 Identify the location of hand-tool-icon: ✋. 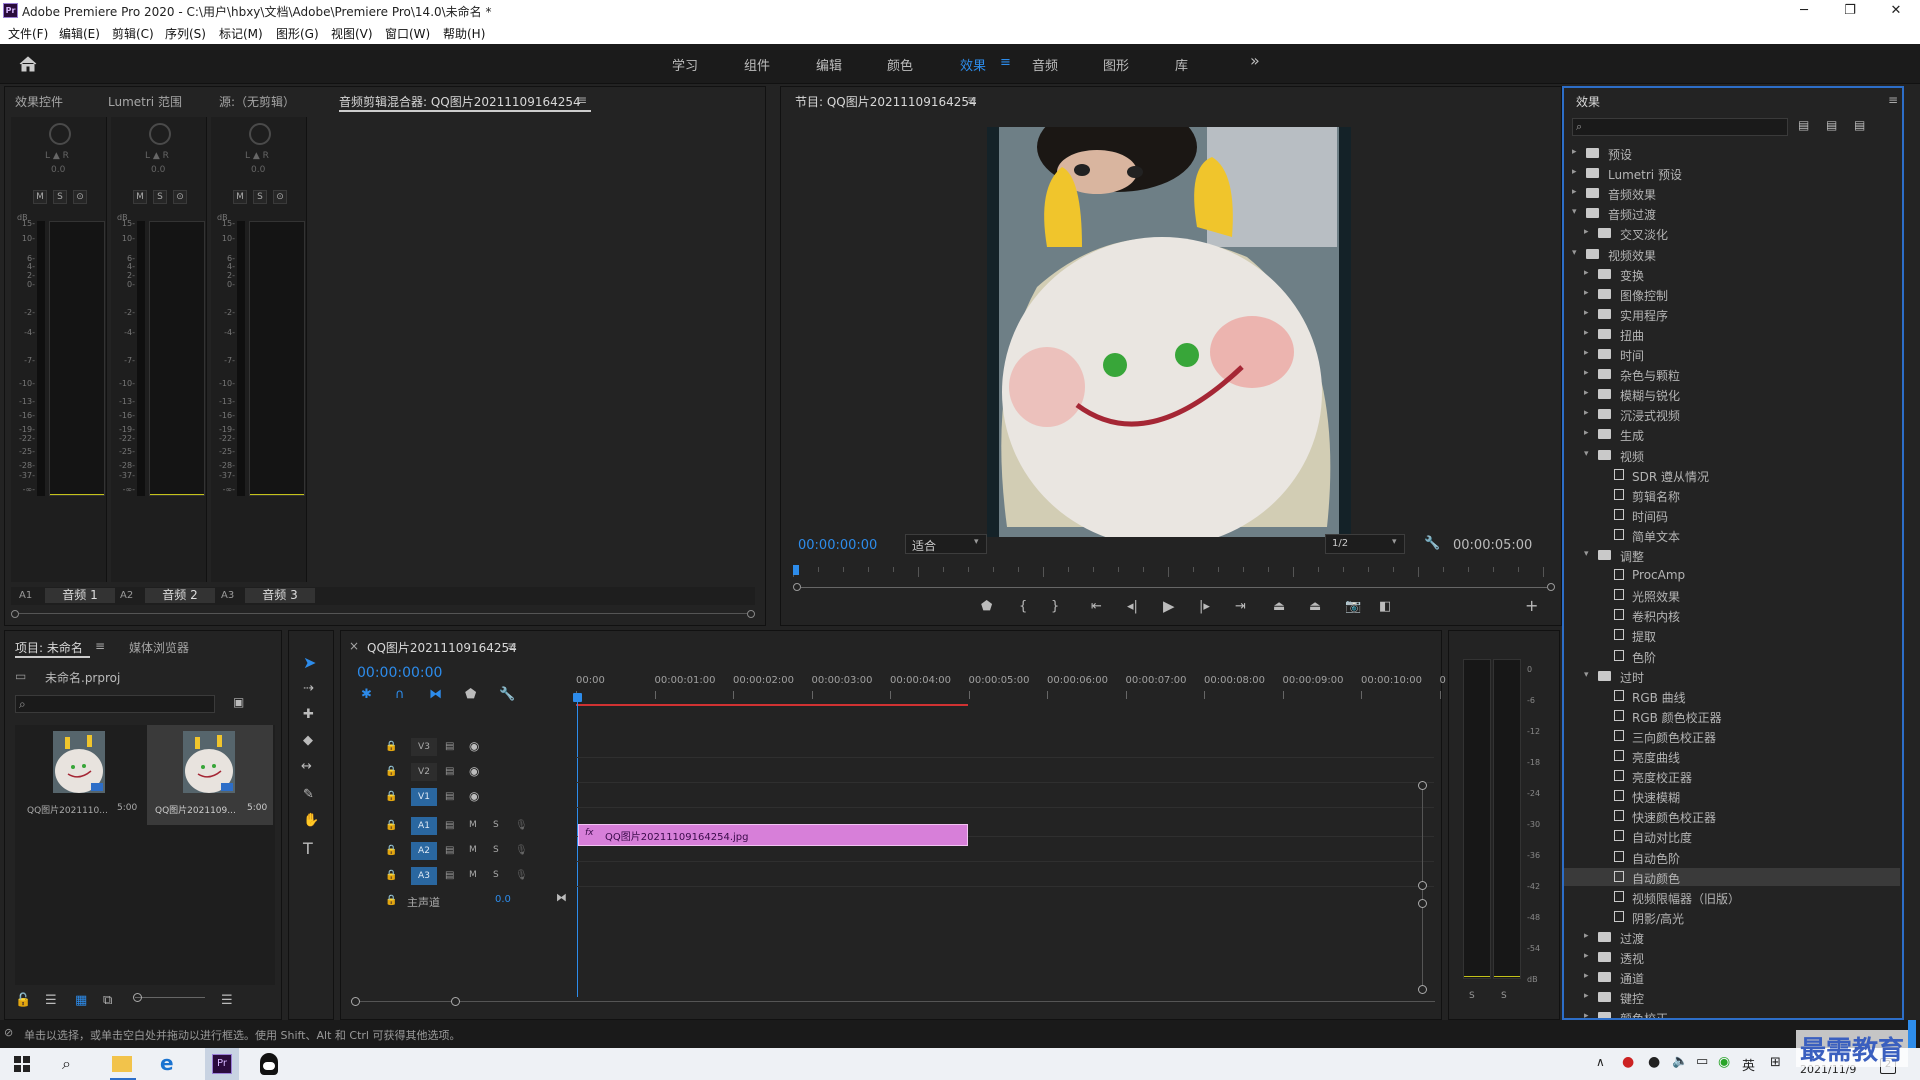
(311, 820).